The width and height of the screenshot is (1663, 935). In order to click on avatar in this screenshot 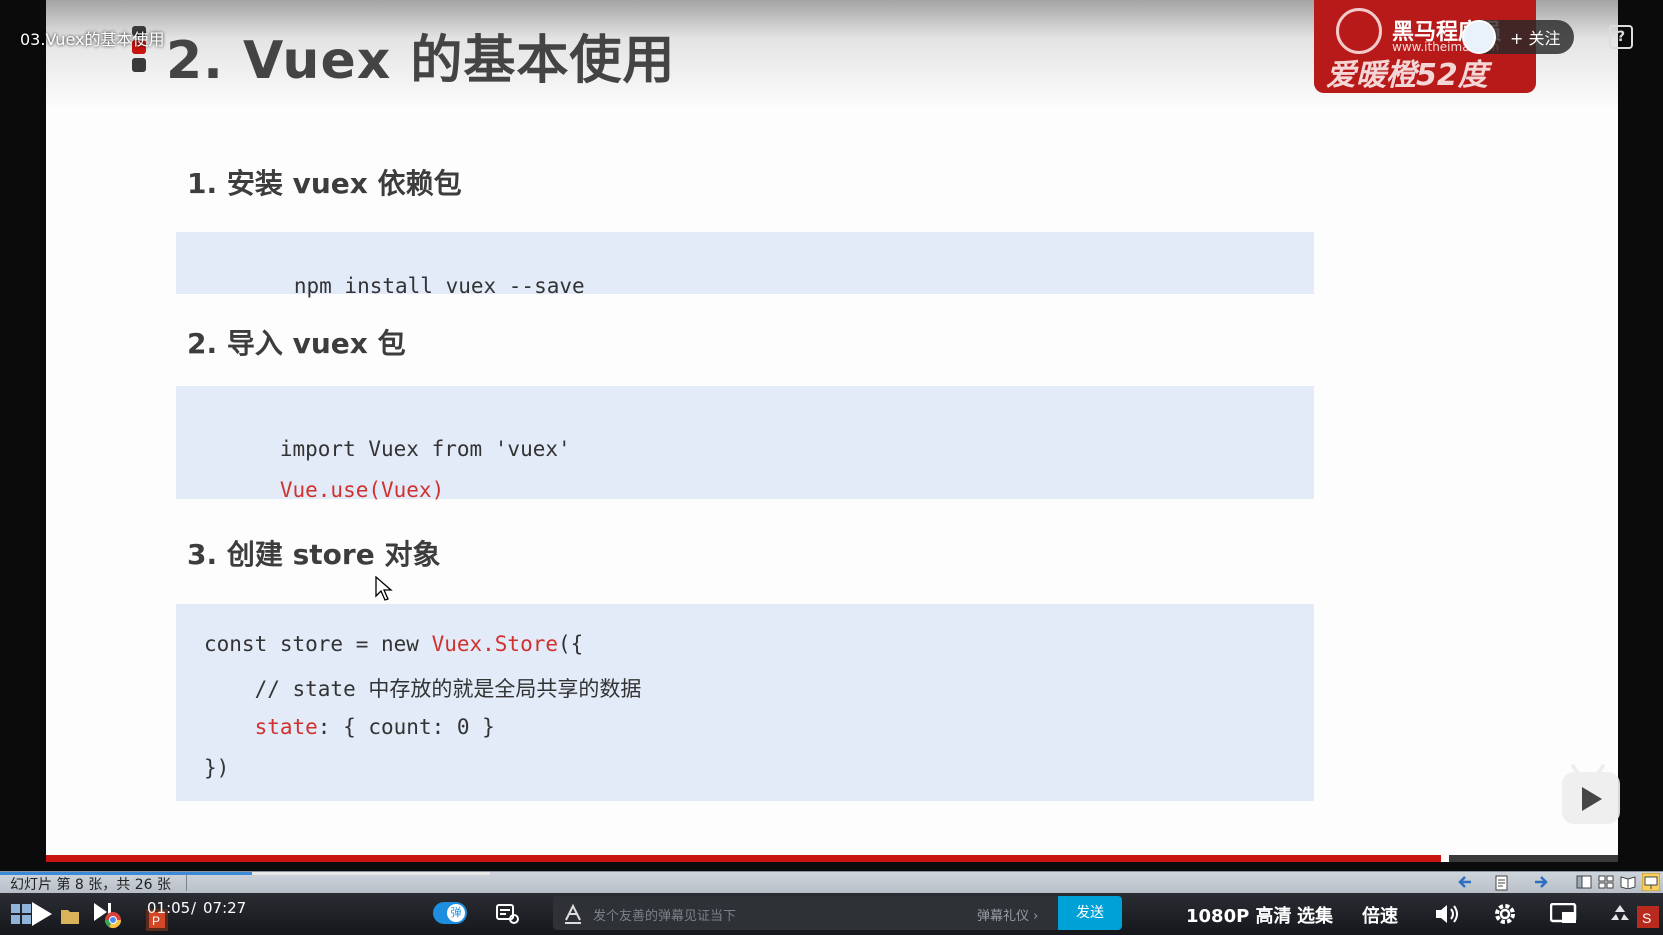, I will do `click(1479, 37)`.